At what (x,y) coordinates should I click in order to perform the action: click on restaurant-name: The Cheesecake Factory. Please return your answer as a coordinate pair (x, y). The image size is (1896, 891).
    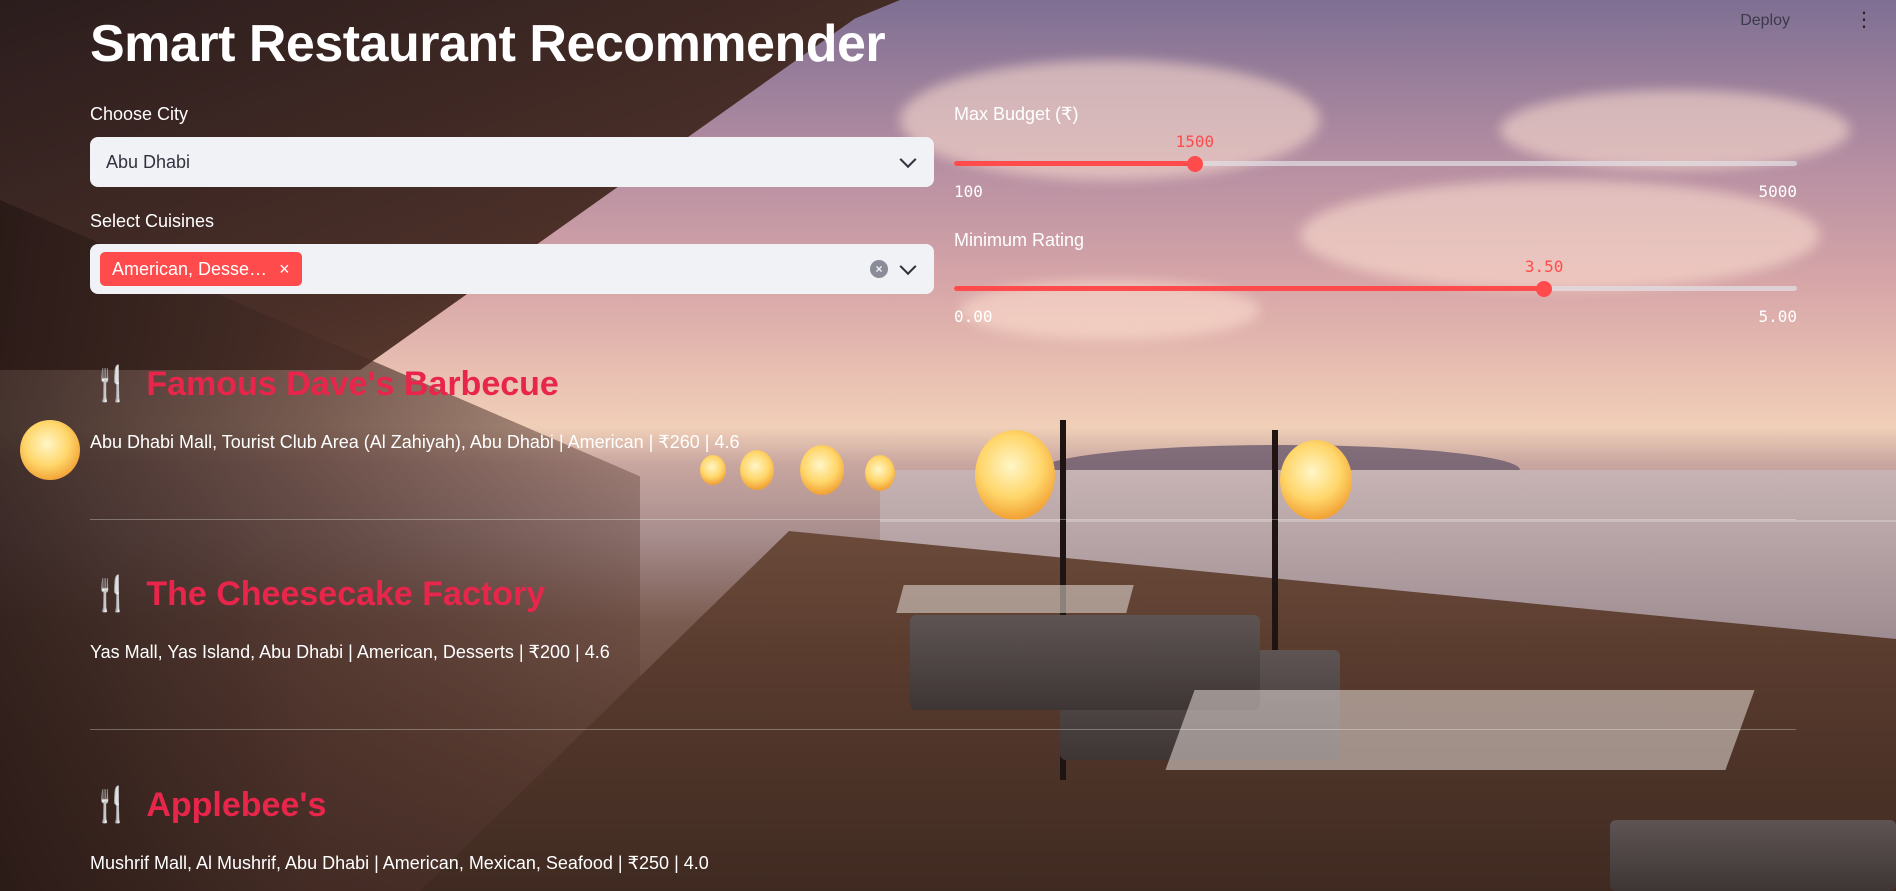
    Looking at the image, I should click on (346, 593).